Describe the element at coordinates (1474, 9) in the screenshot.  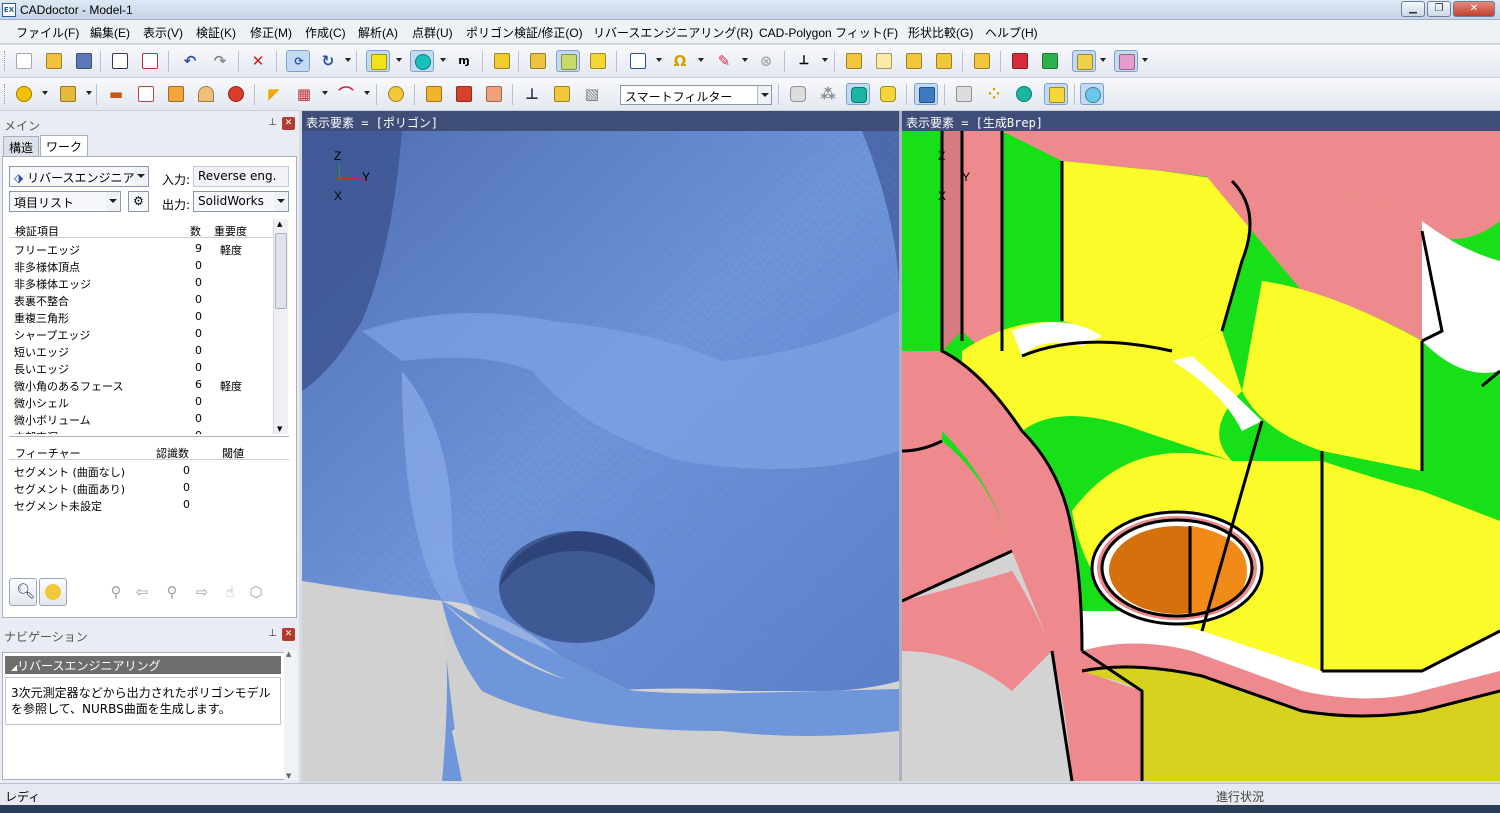
I see `close-button: ✕` at that location.